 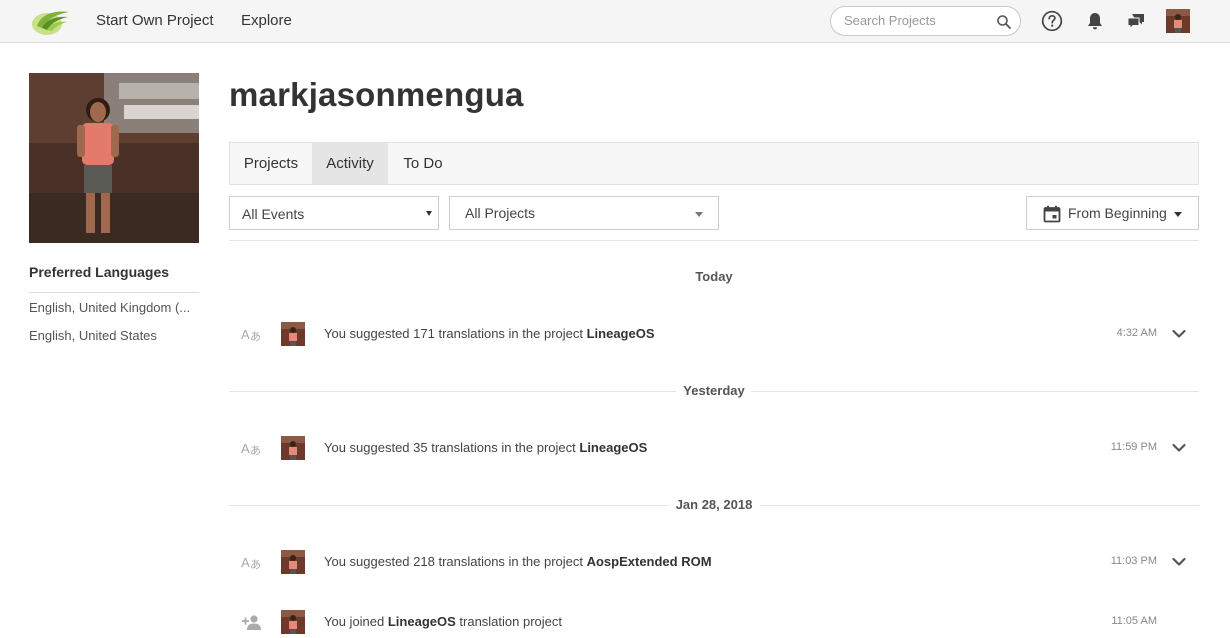 I want to click on bell-icon, so click(x=1095, y=21).